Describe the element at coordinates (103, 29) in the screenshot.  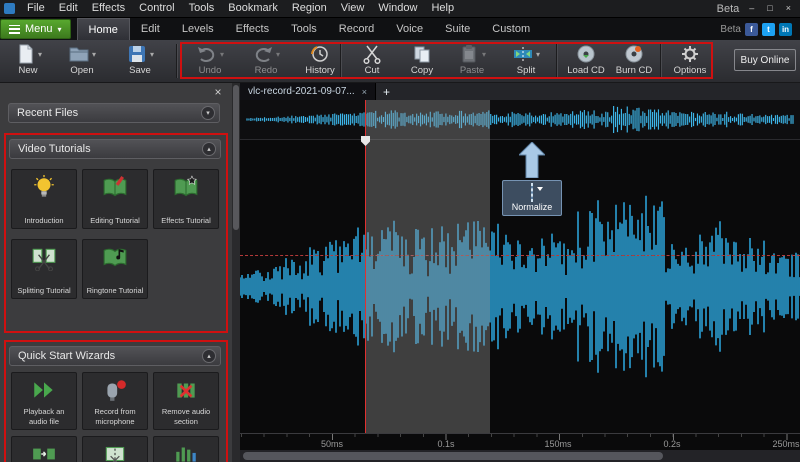
I see `tab-home: Home` at that location.